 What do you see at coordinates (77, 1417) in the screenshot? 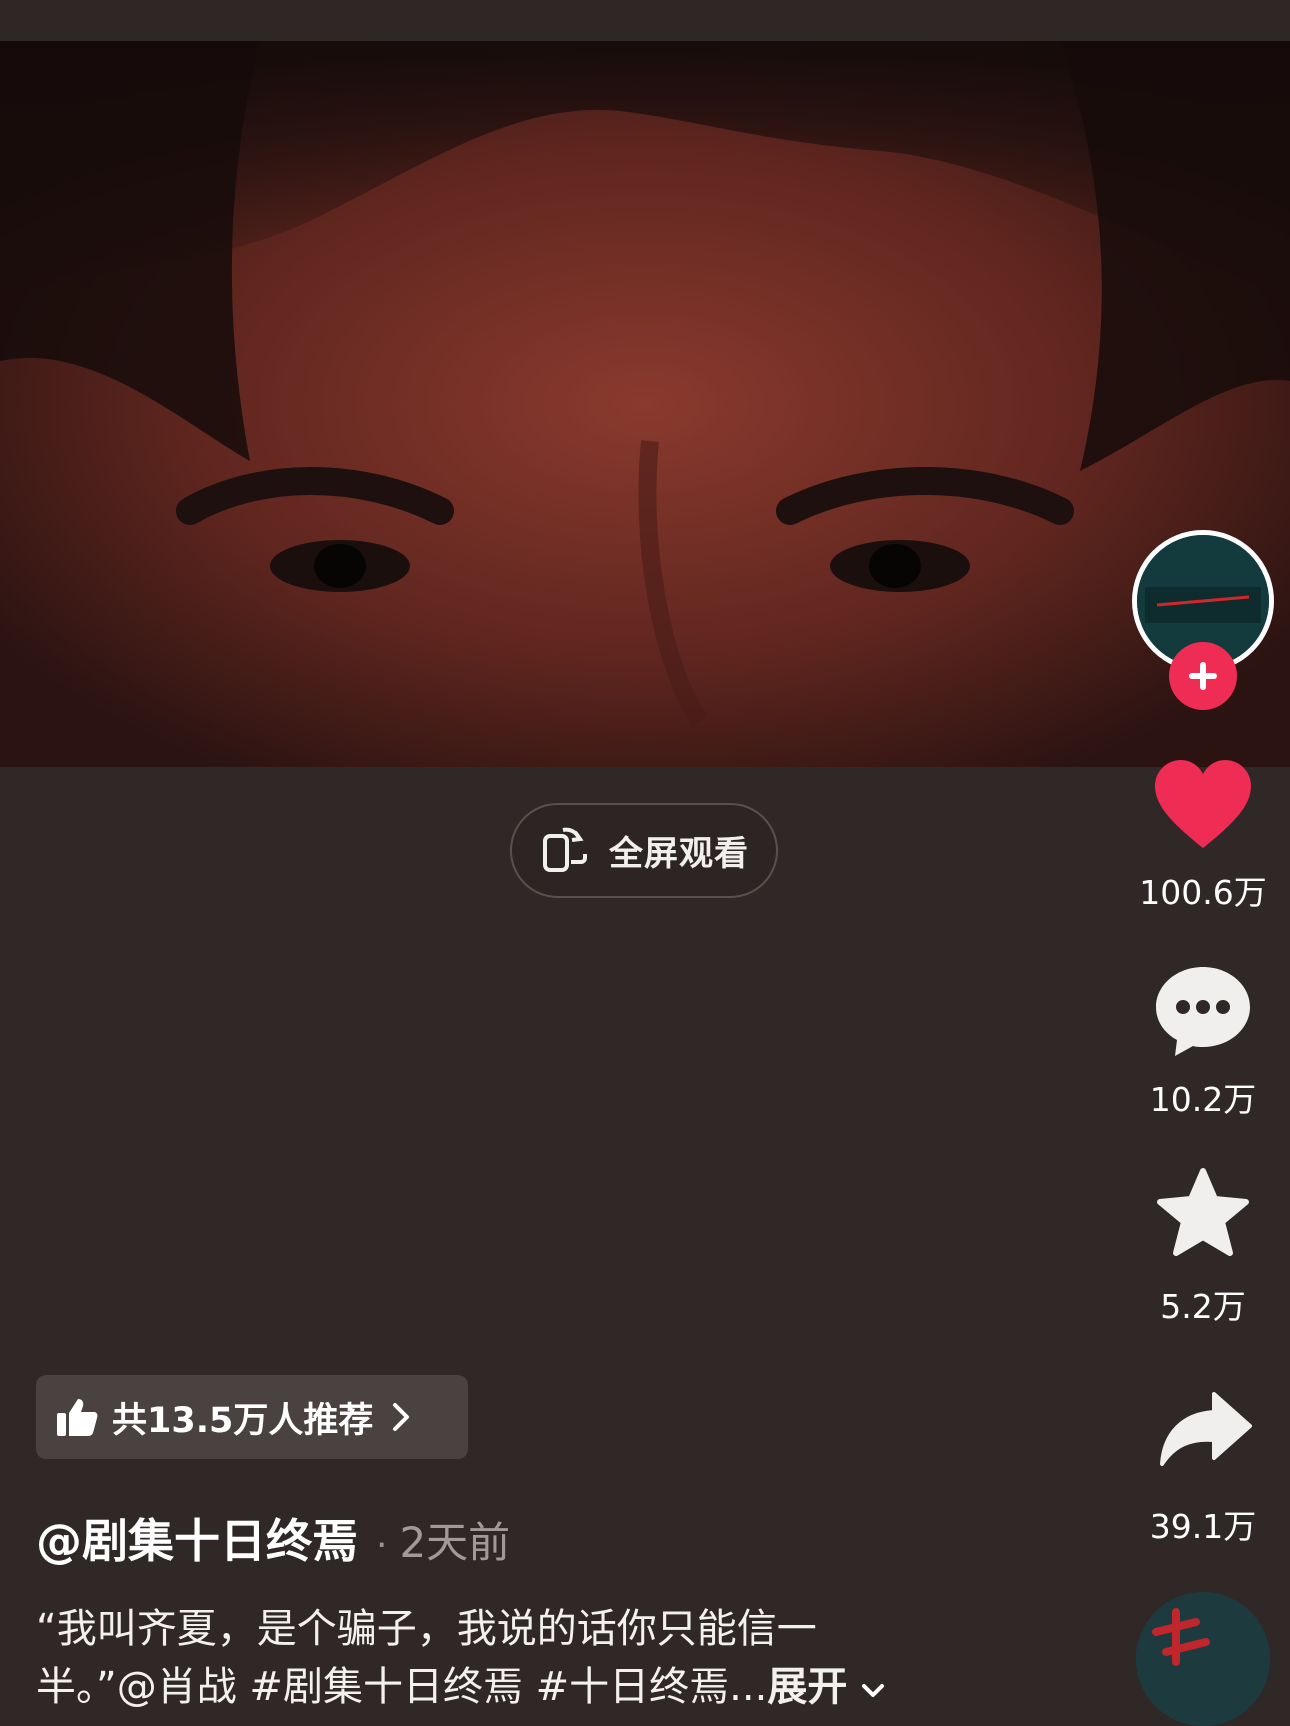
I see `thumbs-up-icon` at bounding box center [77, 1417].